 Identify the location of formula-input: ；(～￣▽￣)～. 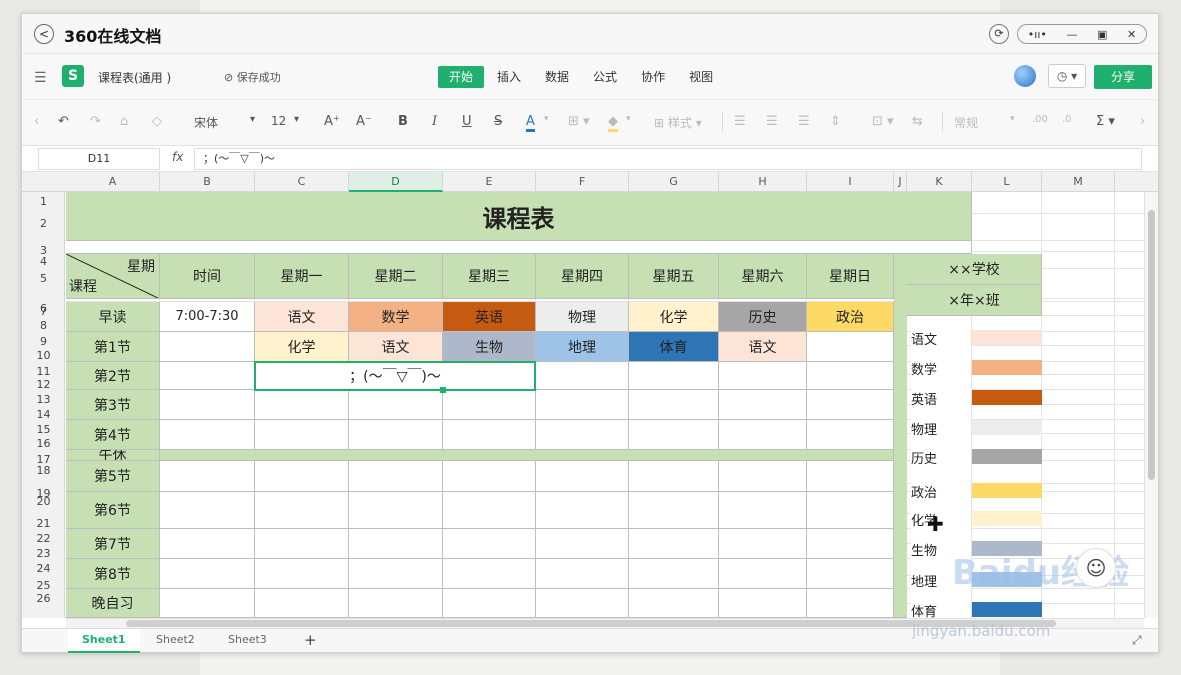
(668, 159).